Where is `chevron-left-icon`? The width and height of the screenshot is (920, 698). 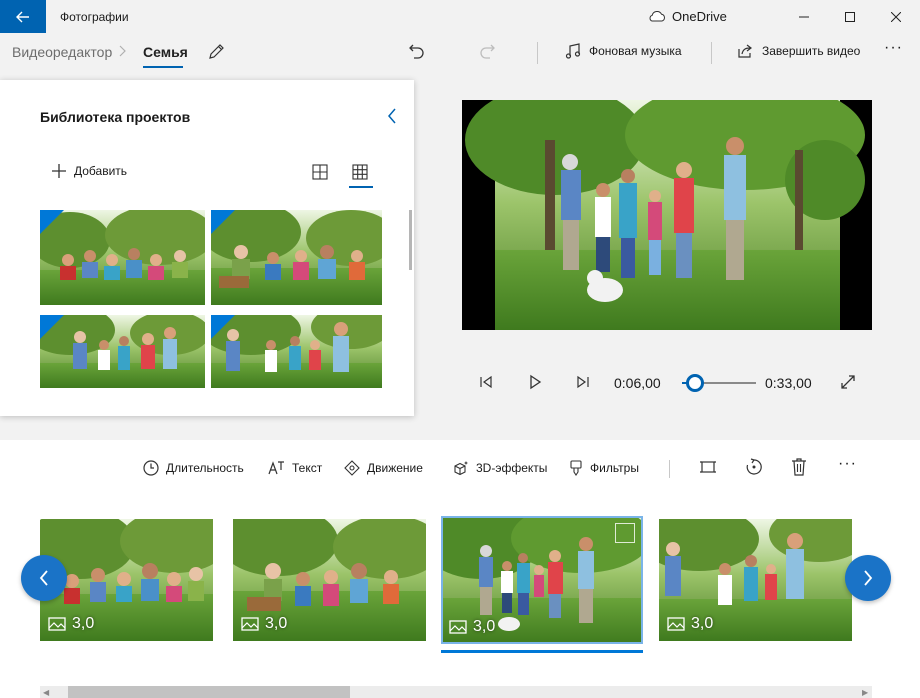
chevron-left-icon is located at coordinates (43, 578).